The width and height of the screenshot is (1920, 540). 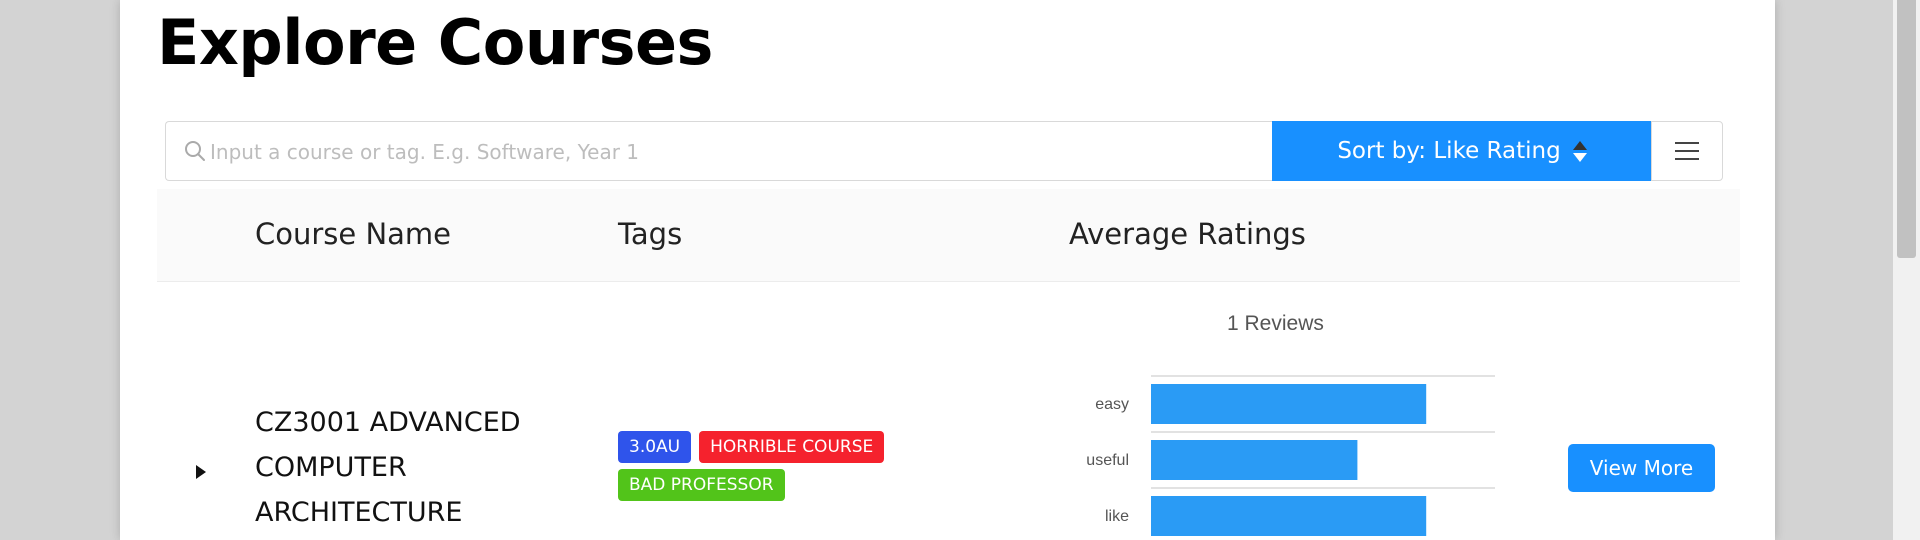 I want to click on tag-list: 3.0AU HORRIBLE COURSE BAD PROFESSOR, so click(x=768, y=469).